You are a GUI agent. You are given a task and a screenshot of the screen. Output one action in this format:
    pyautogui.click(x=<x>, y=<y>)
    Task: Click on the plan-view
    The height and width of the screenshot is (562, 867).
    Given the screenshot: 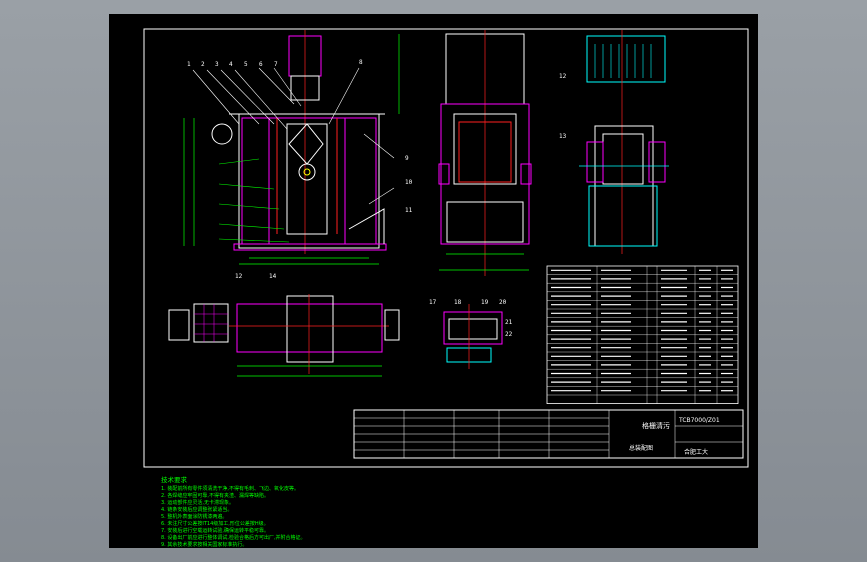 What is the action you would take?
    pyautogui.click(x=284, y=335)
    